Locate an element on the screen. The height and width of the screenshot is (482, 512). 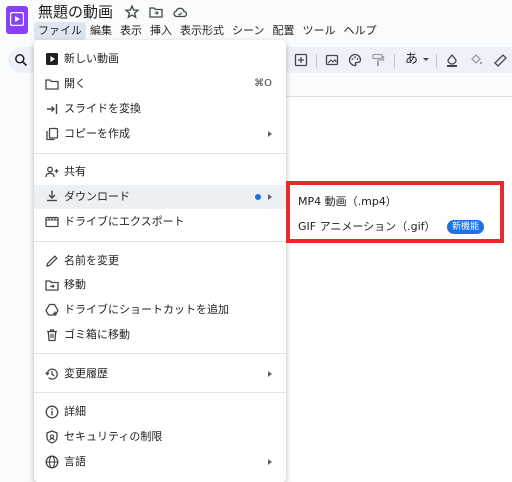
menu-item-shortcut: ⌘O is located at coordinates (263, 83).